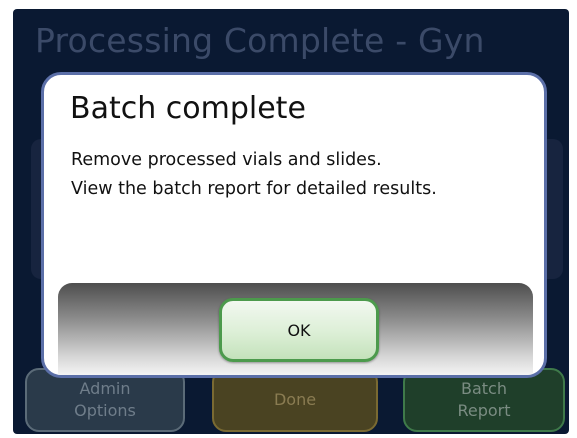  I want to click on ok-label: OK, so click(299, 330).